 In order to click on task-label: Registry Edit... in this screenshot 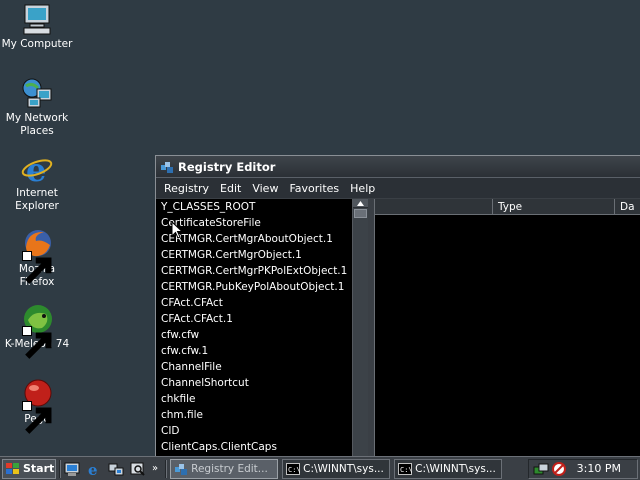, I will do `click(229, 468)`.